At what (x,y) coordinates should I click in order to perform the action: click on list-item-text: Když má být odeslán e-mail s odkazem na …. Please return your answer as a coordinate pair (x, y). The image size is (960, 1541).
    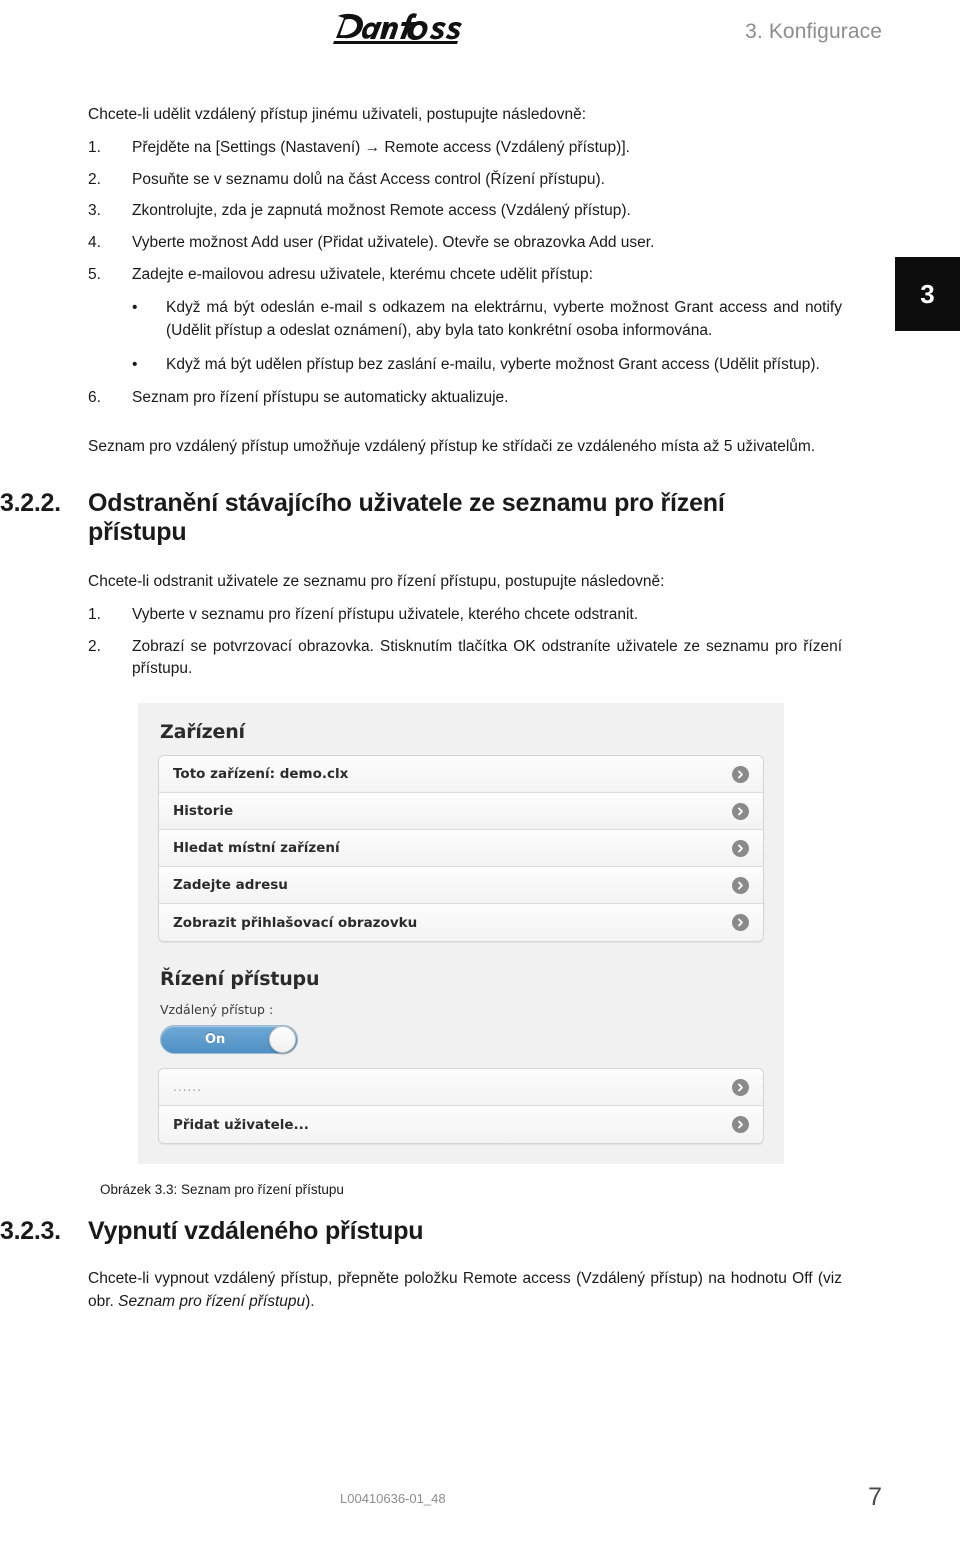
    Looking at the image, I should click on (504, 318).